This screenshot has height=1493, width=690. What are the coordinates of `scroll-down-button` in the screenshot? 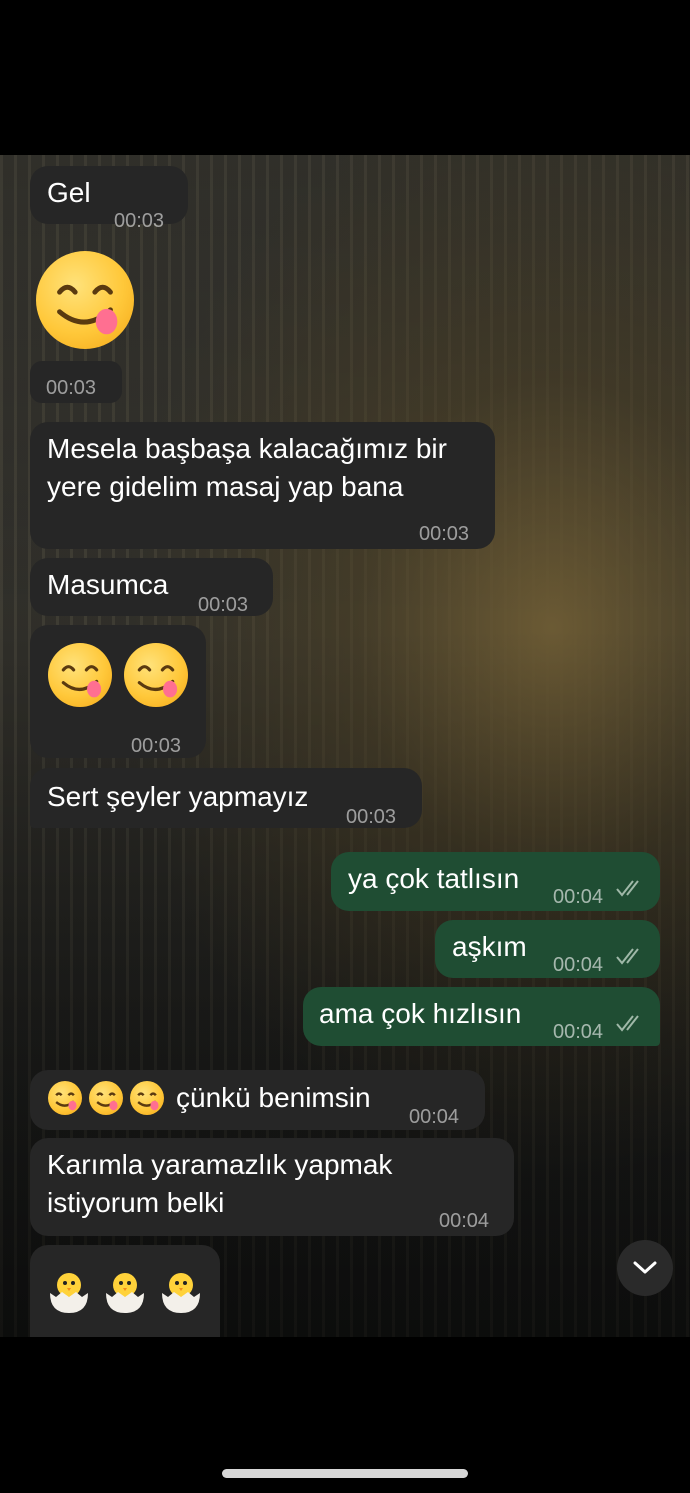 It's located at (645, 1268).